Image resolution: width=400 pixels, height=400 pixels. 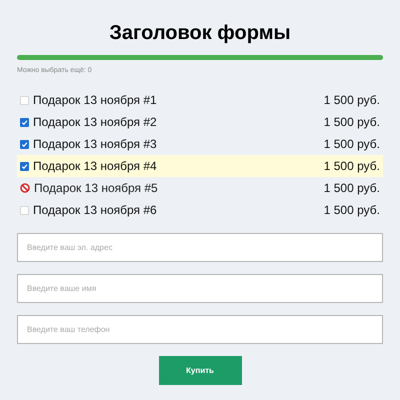 I want to click on gift-row: Подарок 13 ноября #1 1 500 руб., so click(x=200, y=100).